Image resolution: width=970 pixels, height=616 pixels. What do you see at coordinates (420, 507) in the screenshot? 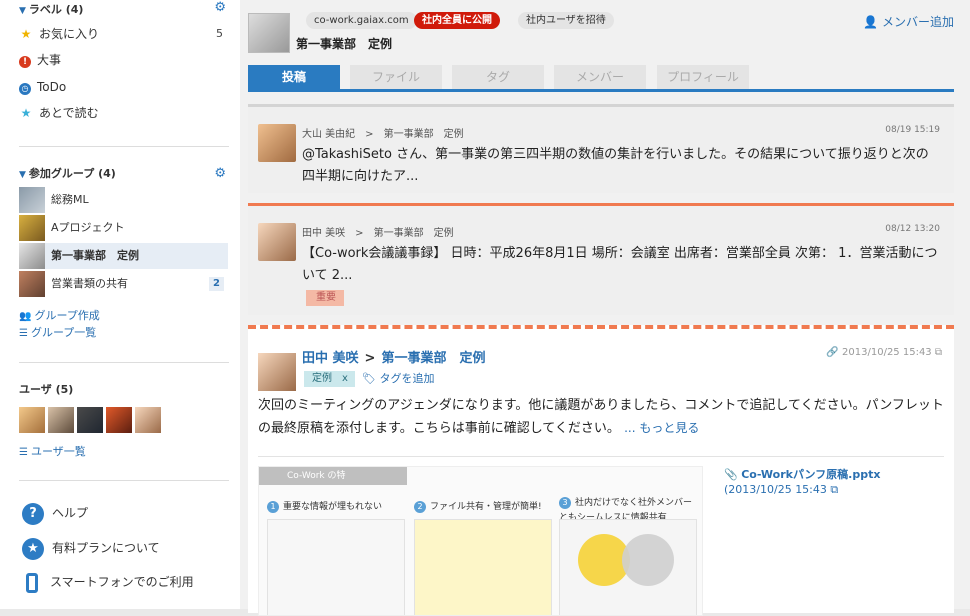
I see `number-badge: 2` at bounding box center [420, 507].